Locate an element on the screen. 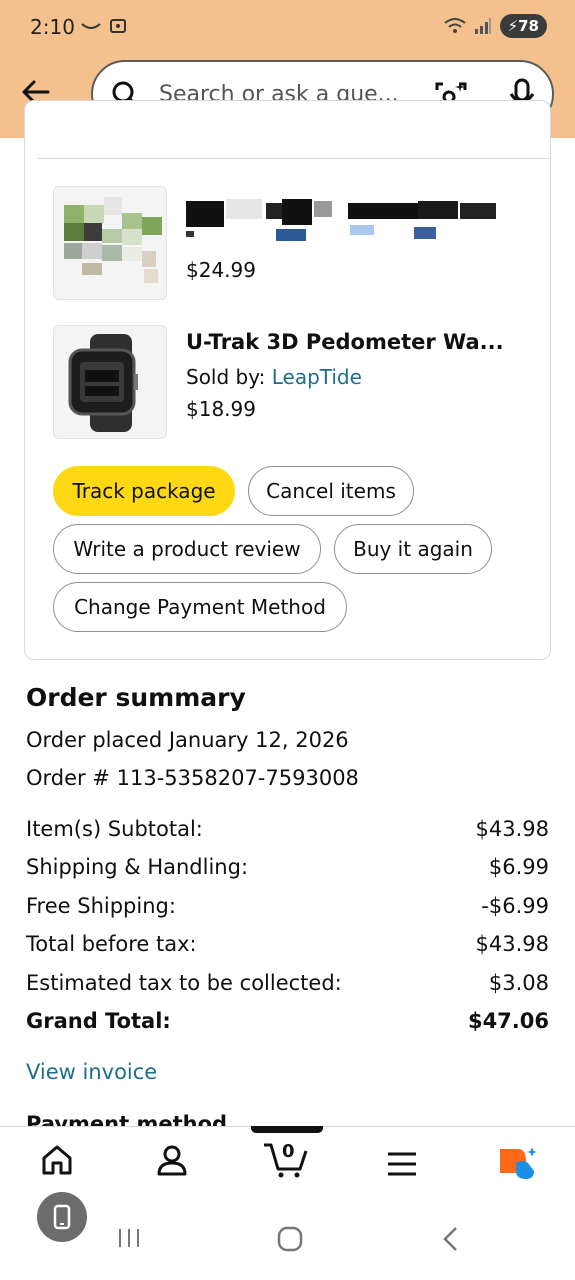 This screenshot has height=1280, width=575. next-section-heading-partial: Payment method is located at coordinates (127, 1119).